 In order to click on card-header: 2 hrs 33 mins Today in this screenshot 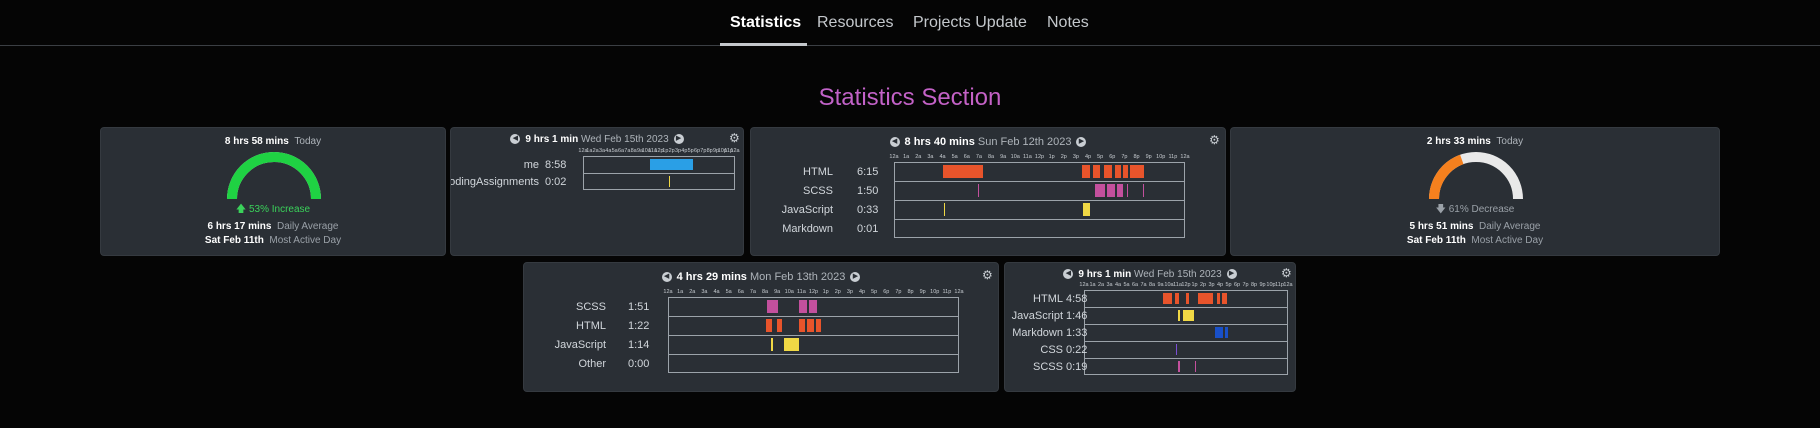, I will do `click(1475, 141)`.